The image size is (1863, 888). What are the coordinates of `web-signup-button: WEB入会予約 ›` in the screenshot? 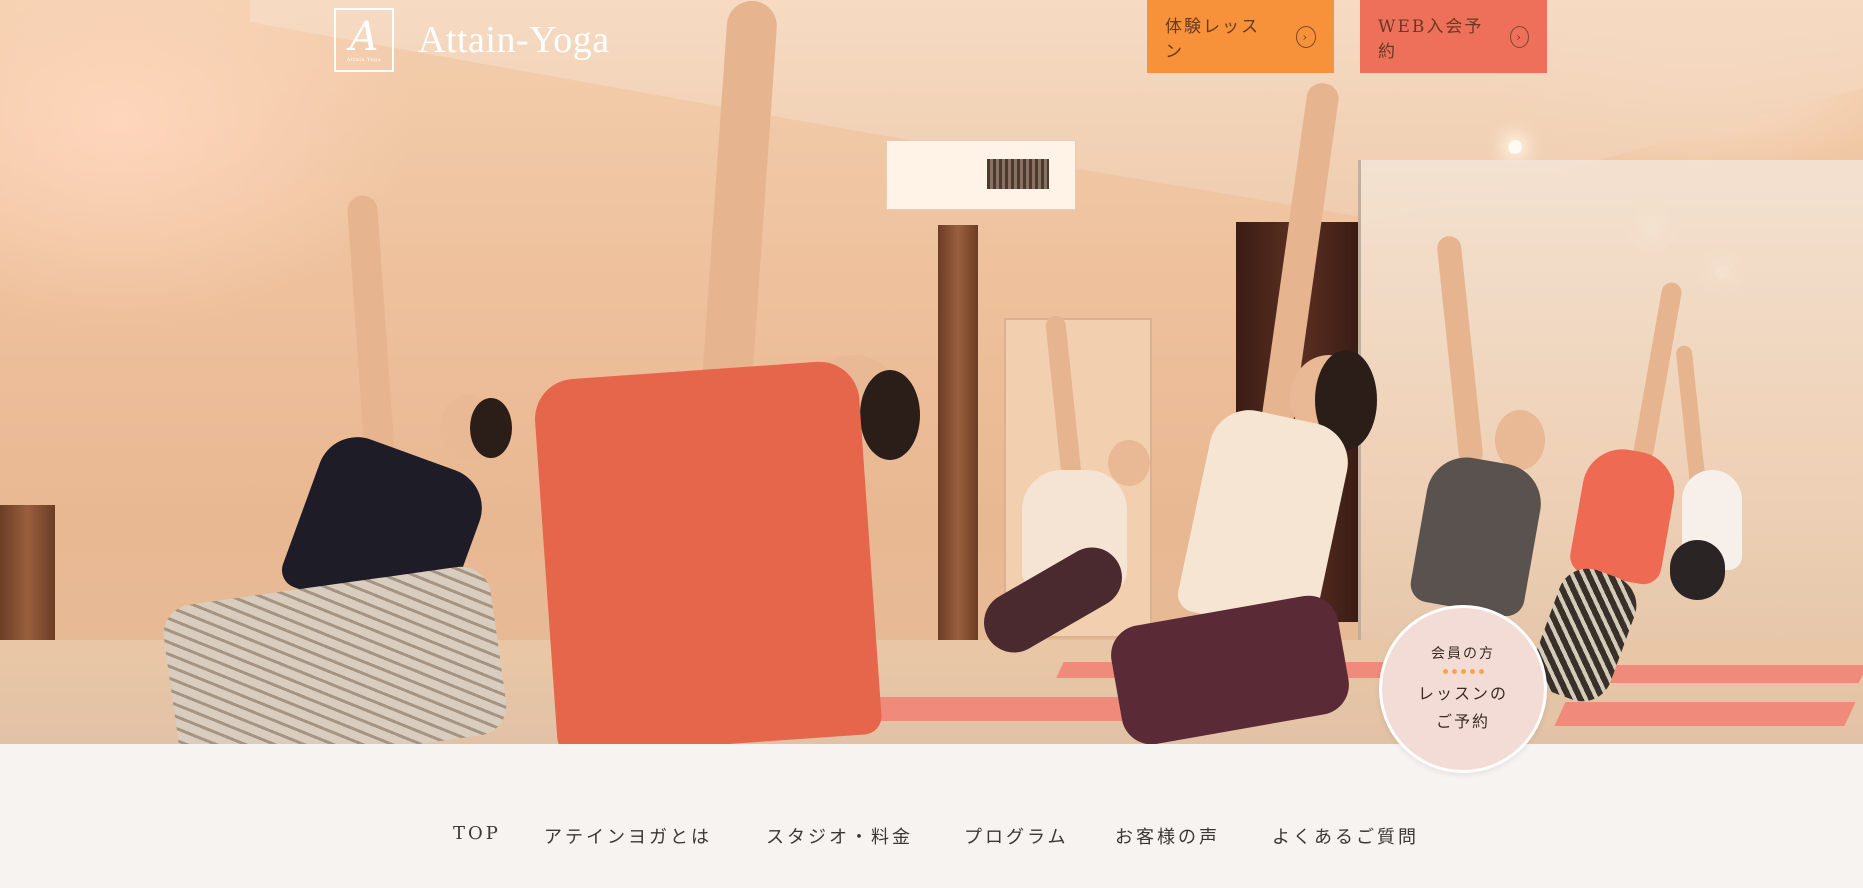 It's located at (1453, 36).